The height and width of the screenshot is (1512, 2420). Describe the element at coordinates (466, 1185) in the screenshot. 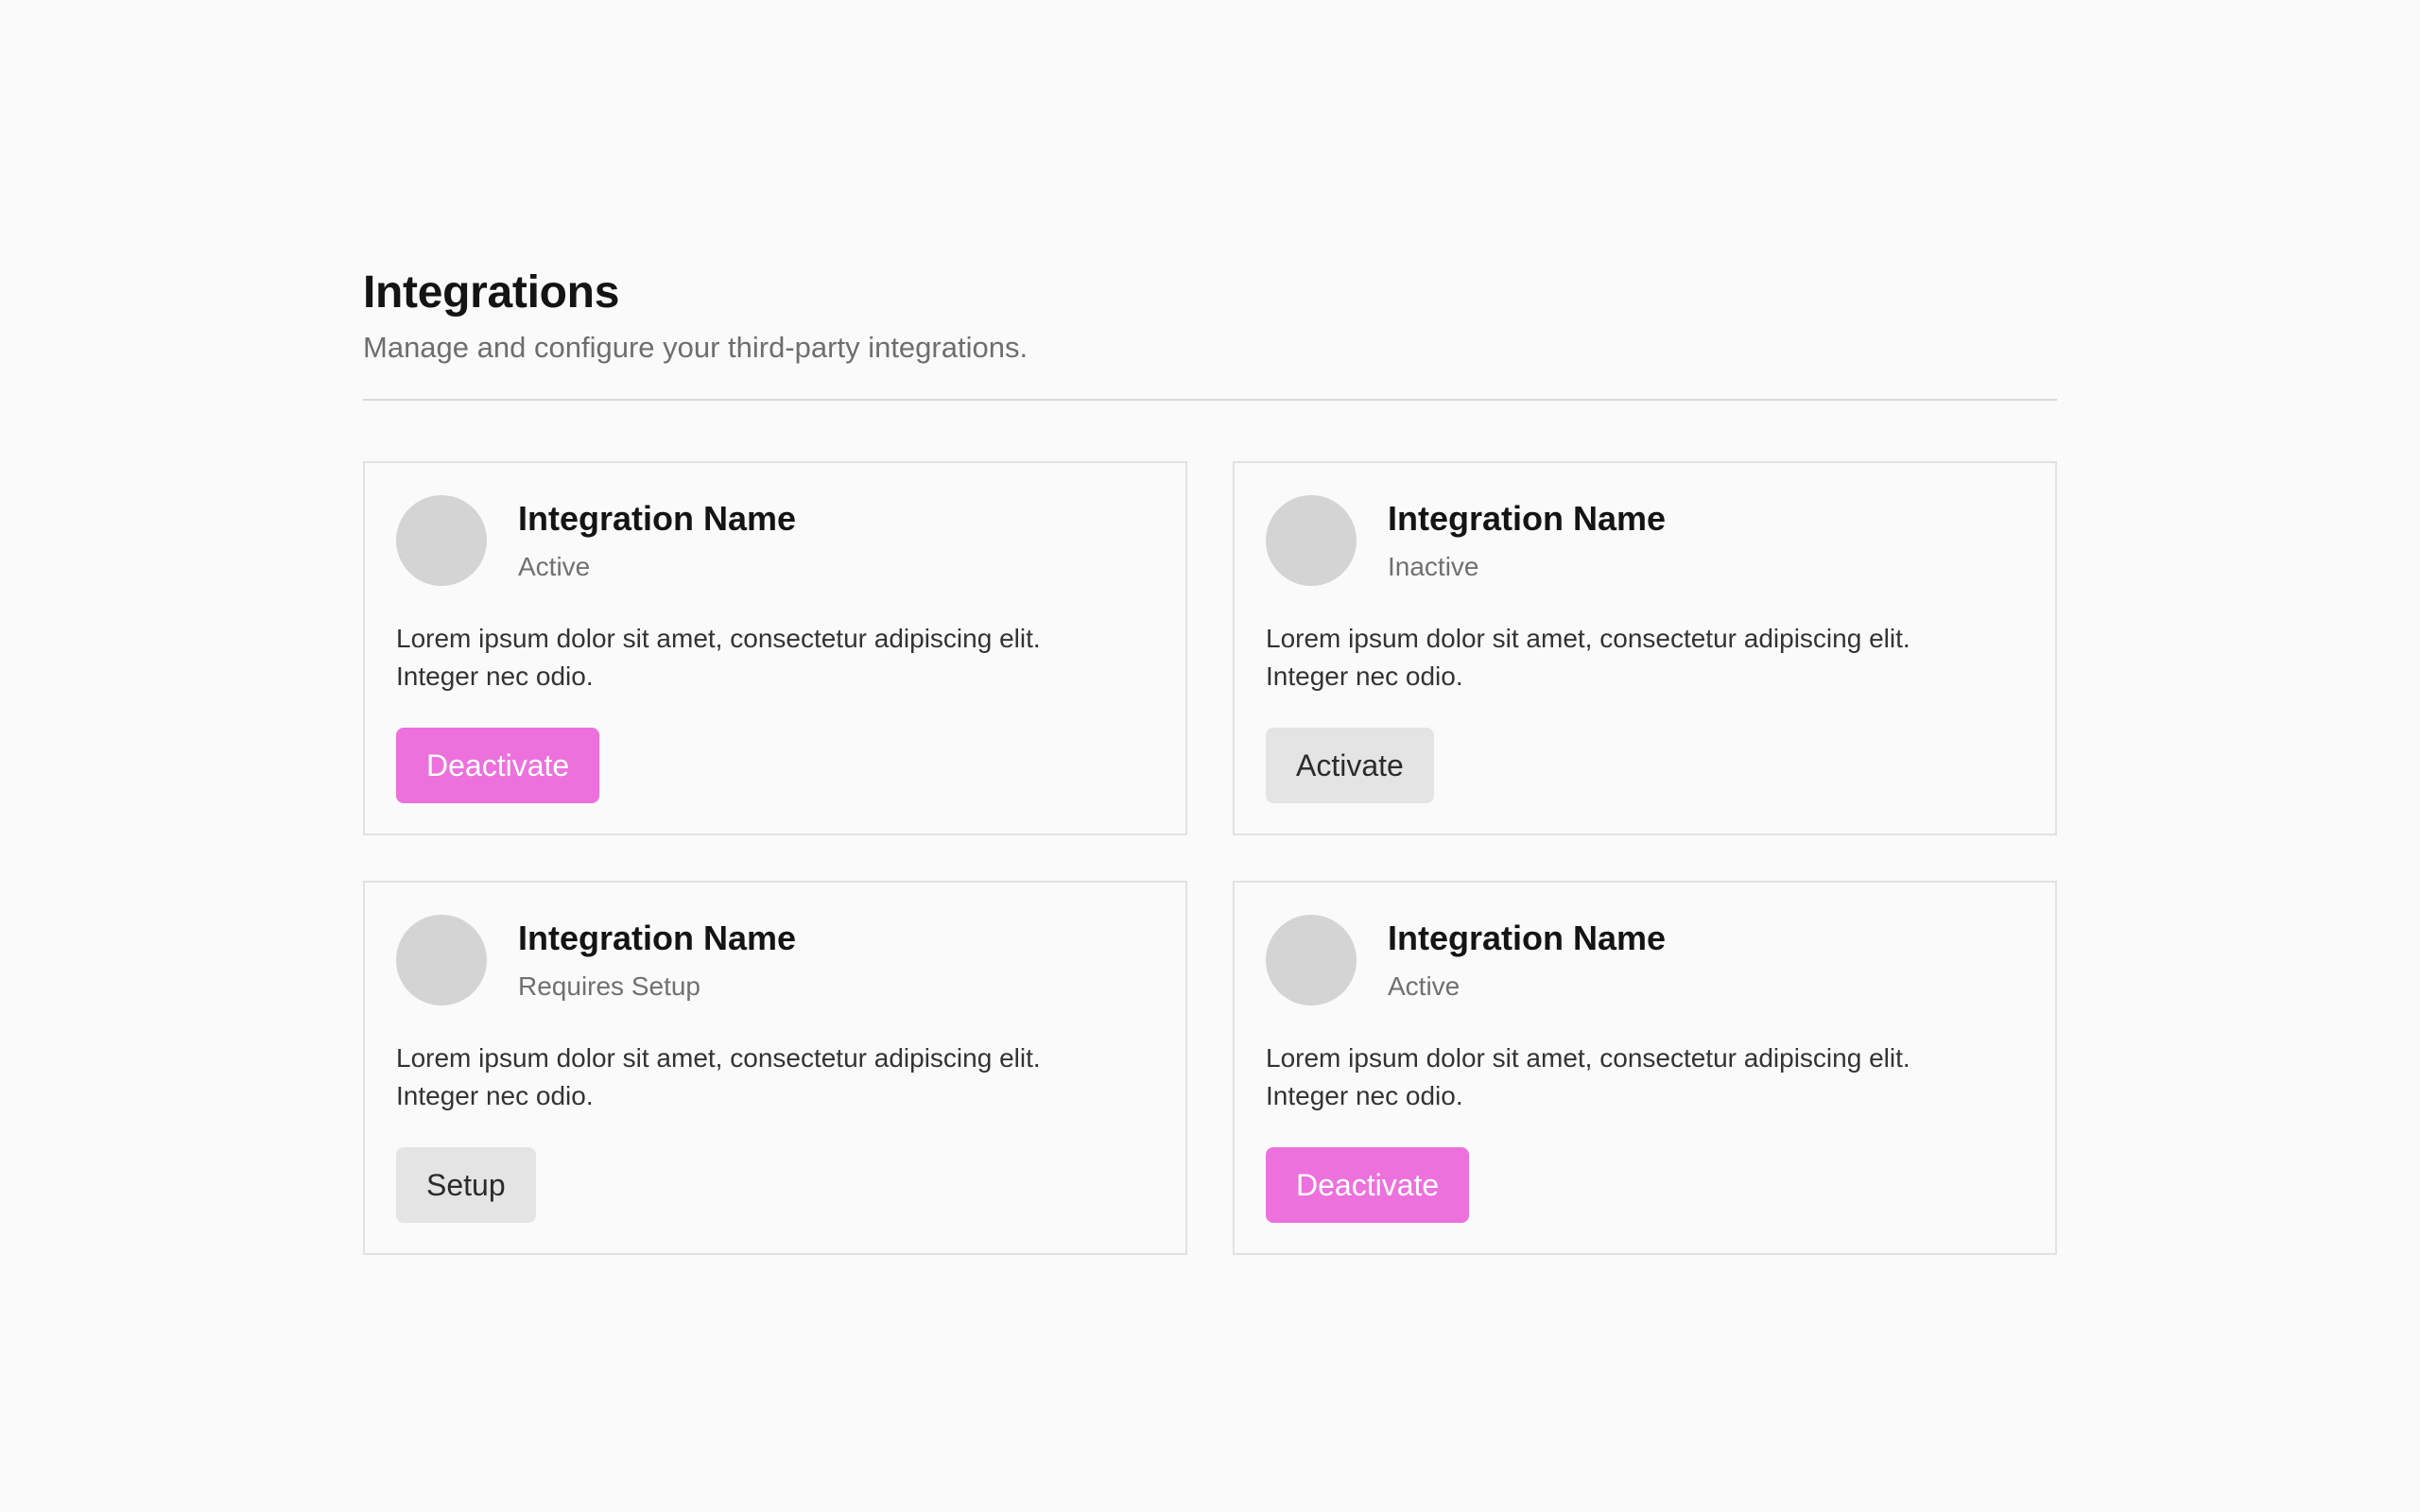

I see `setup-button: Setup` at that location.